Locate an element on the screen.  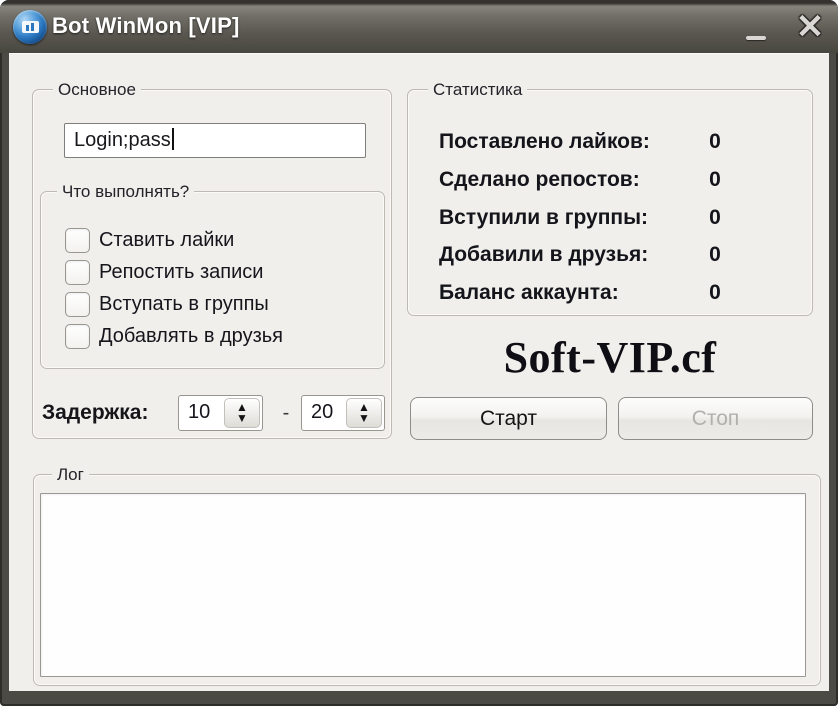
text-caret is located at coordinates (172, 139).